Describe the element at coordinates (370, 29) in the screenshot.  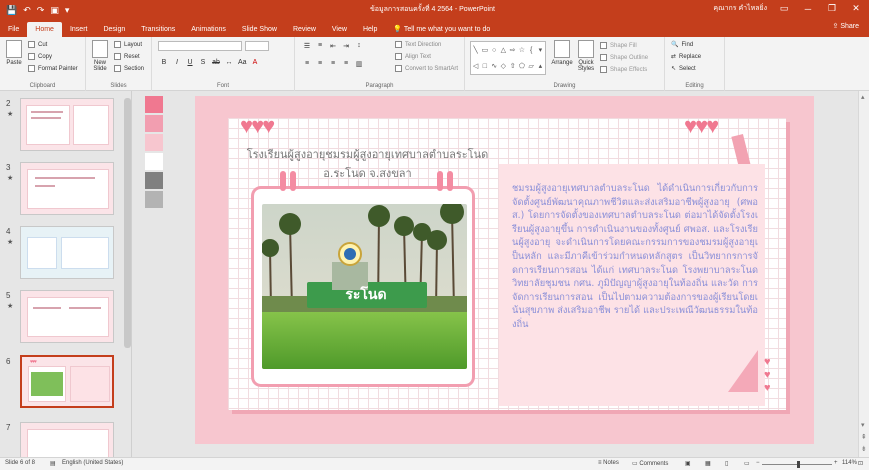
I see `tab-help: Help` at that location.